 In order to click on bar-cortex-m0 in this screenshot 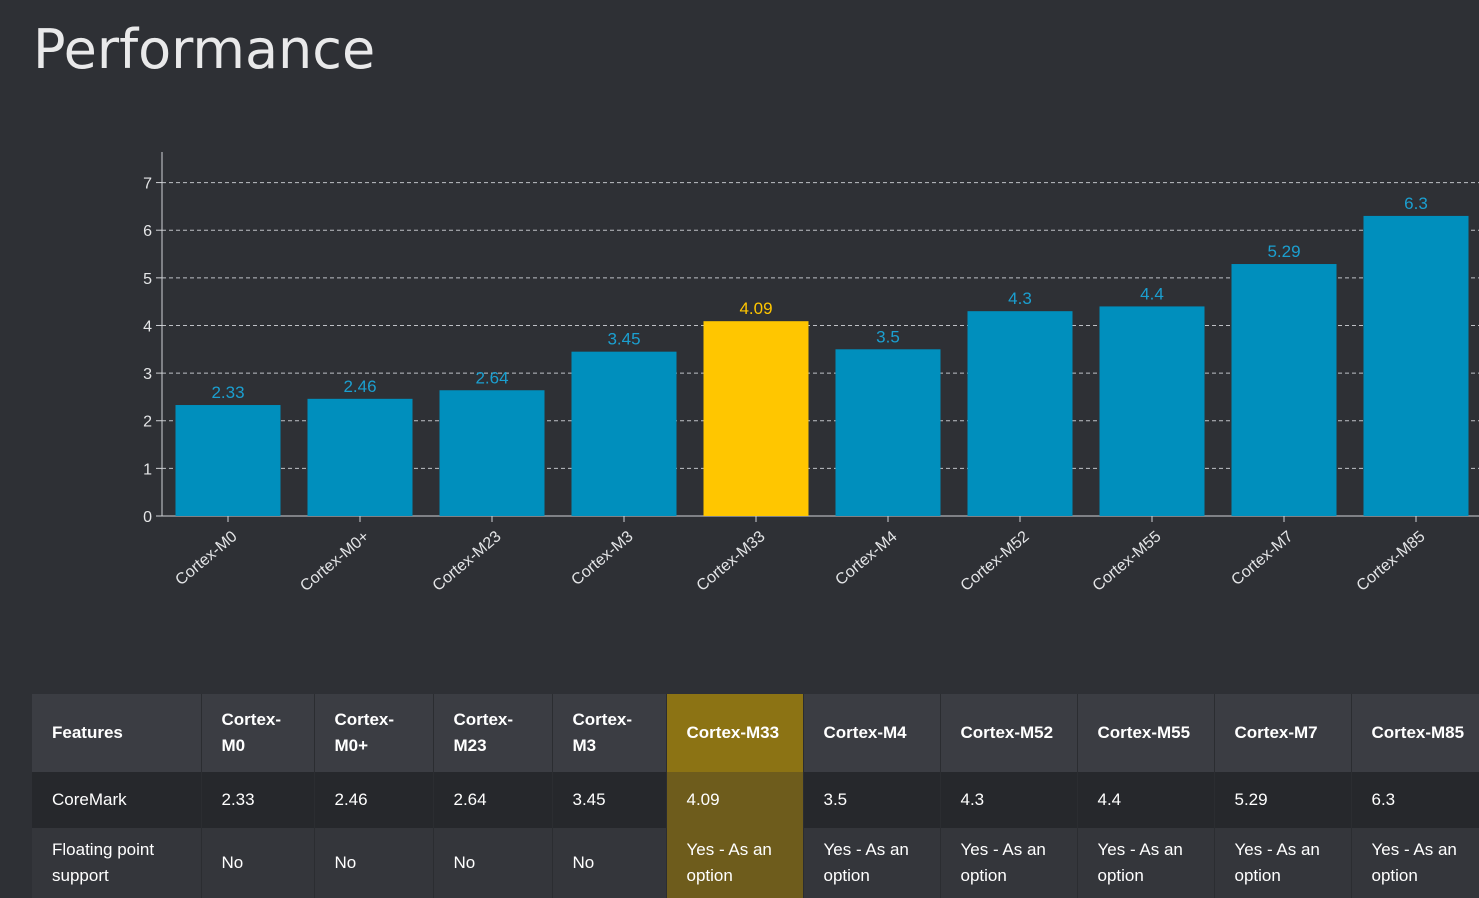, I will do `click(228, 460)`.